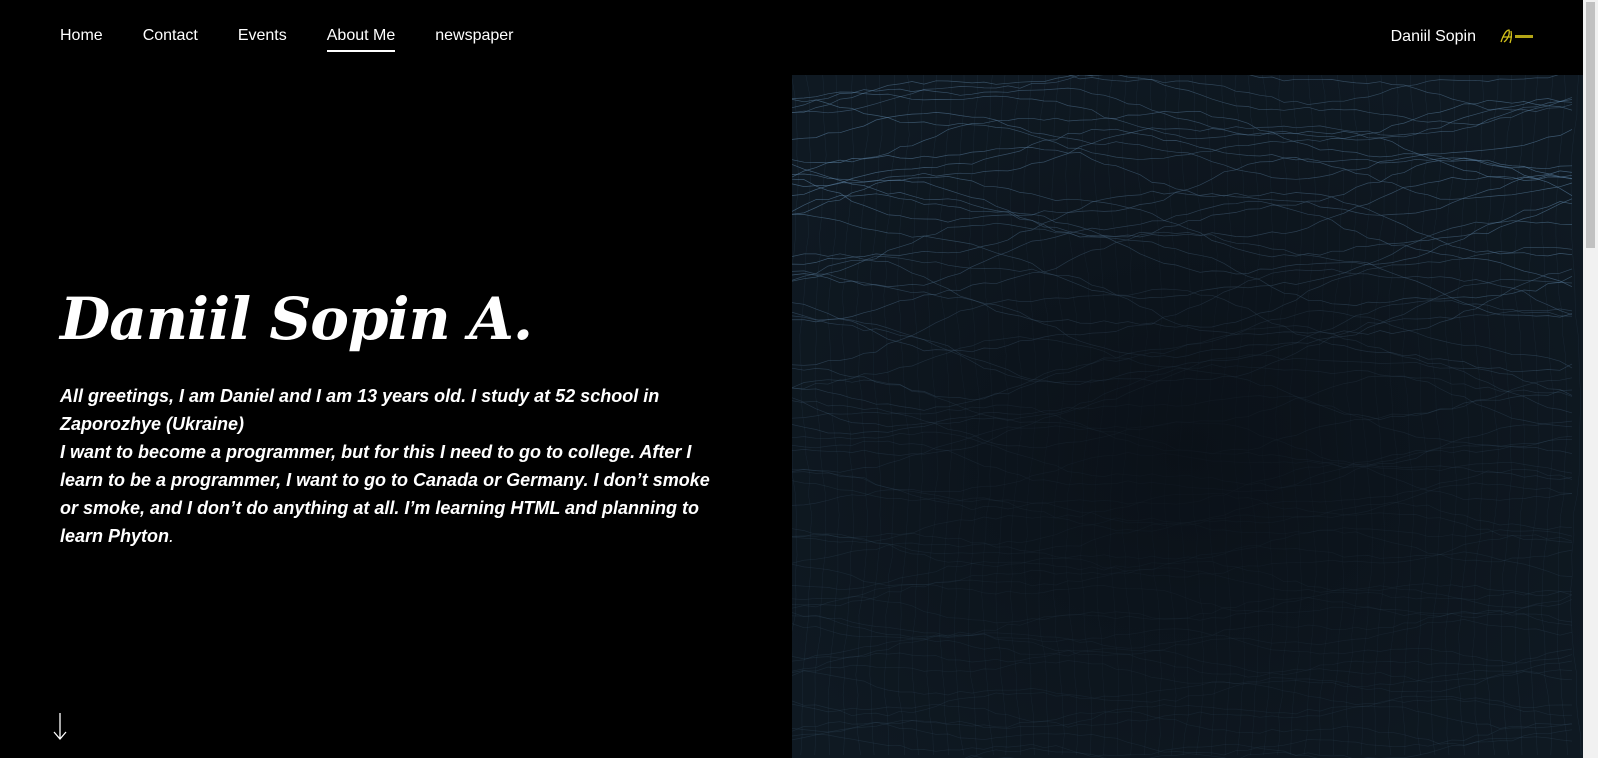 Image resolution: width=1598 pixels, height=758 pixels. What do you see at coordinates (262, 38) in the screenshot?
I see `nav-events: Events` at bounding box center [262, 38].